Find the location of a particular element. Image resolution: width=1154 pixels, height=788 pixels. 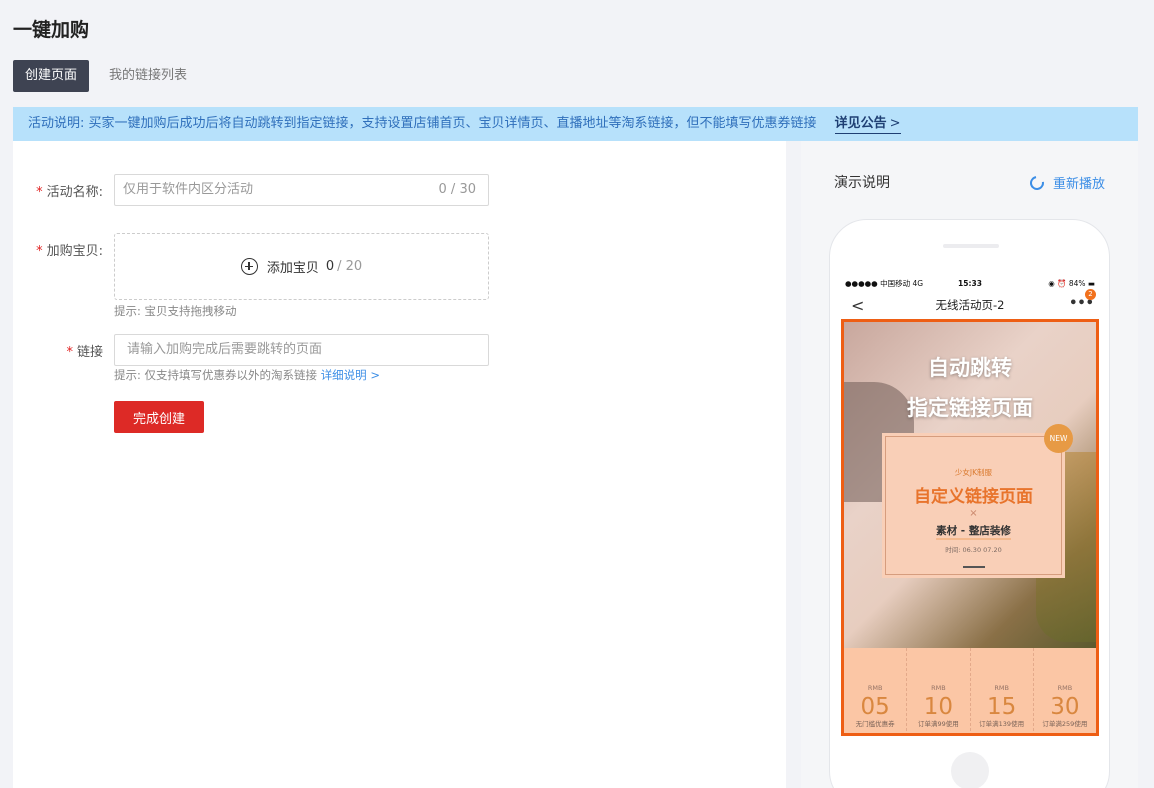

products-hint: 提示: 宝贝支持拖拽移动 is located at coordinates (175, 311).